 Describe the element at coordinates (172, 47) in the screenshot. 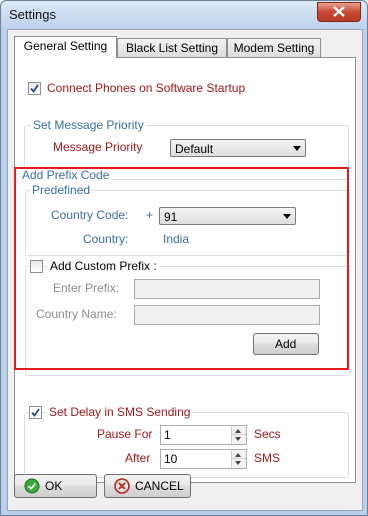

I see `tab-black-list-setting: Black List Setting` at that location.